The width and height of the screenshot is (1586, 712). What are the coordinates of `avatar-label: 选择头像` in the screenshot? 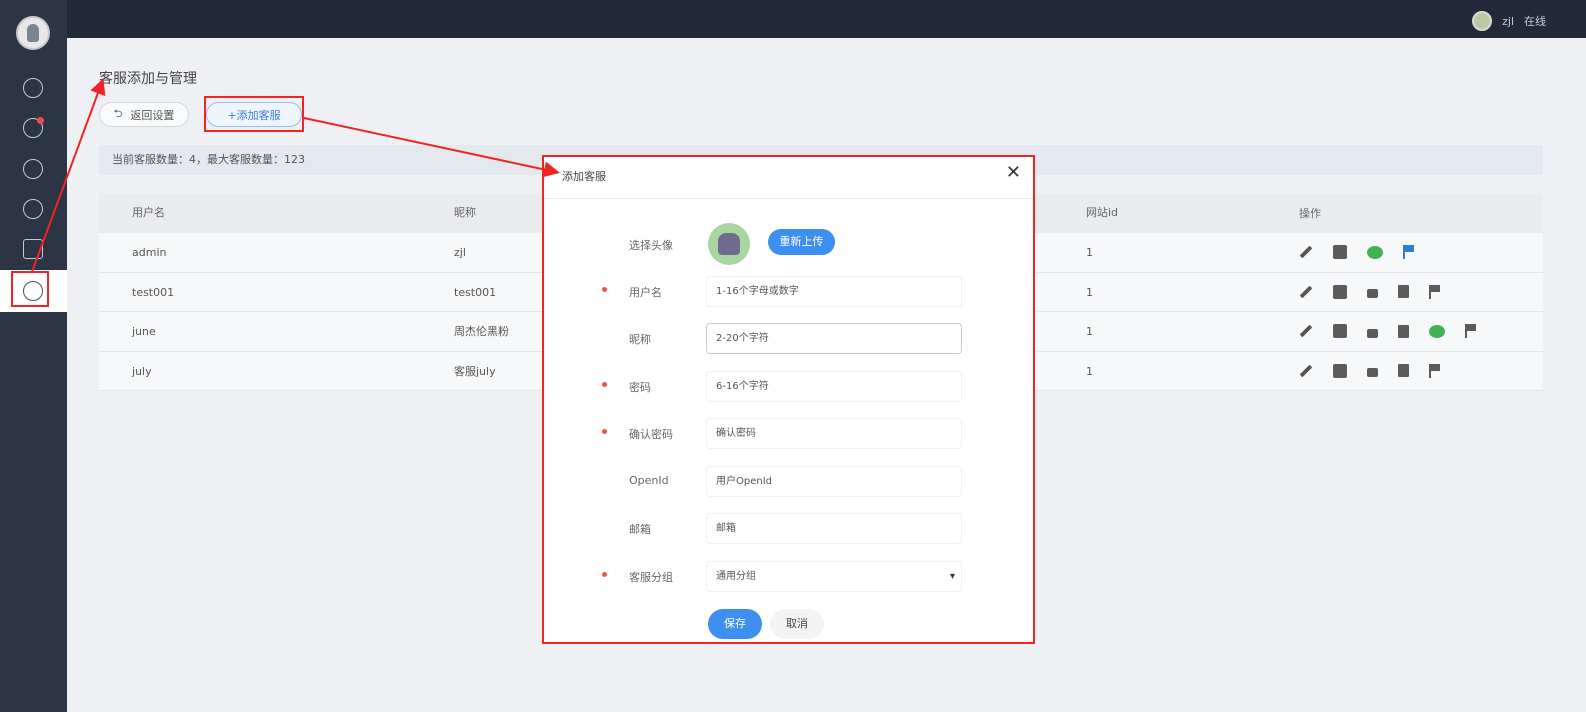 It's located at (651, 245).